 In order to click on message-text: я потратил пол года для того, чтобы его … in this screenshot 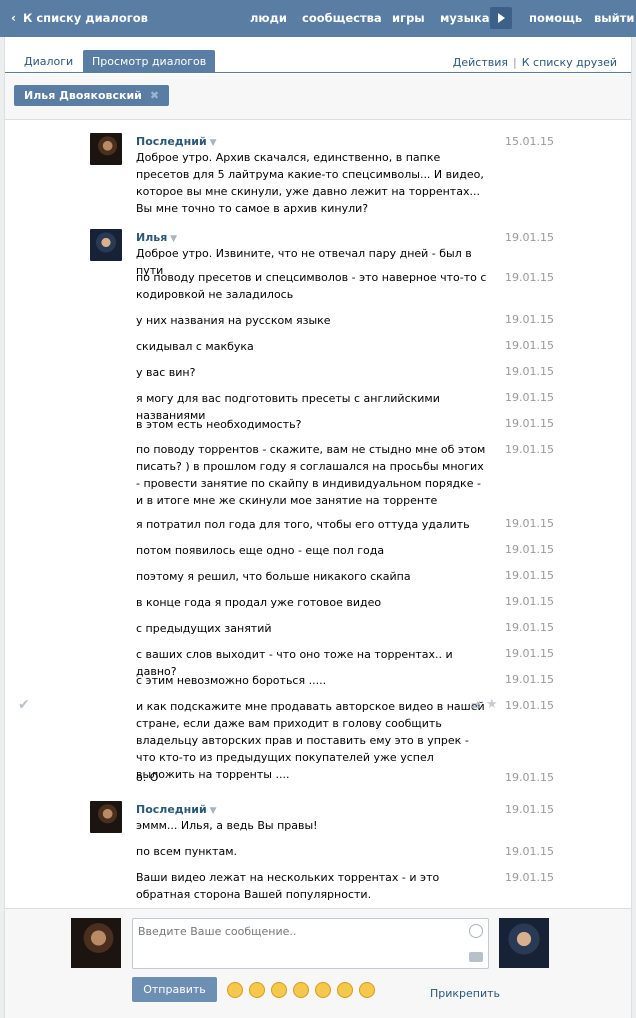, I will do `click(303, 524)`.